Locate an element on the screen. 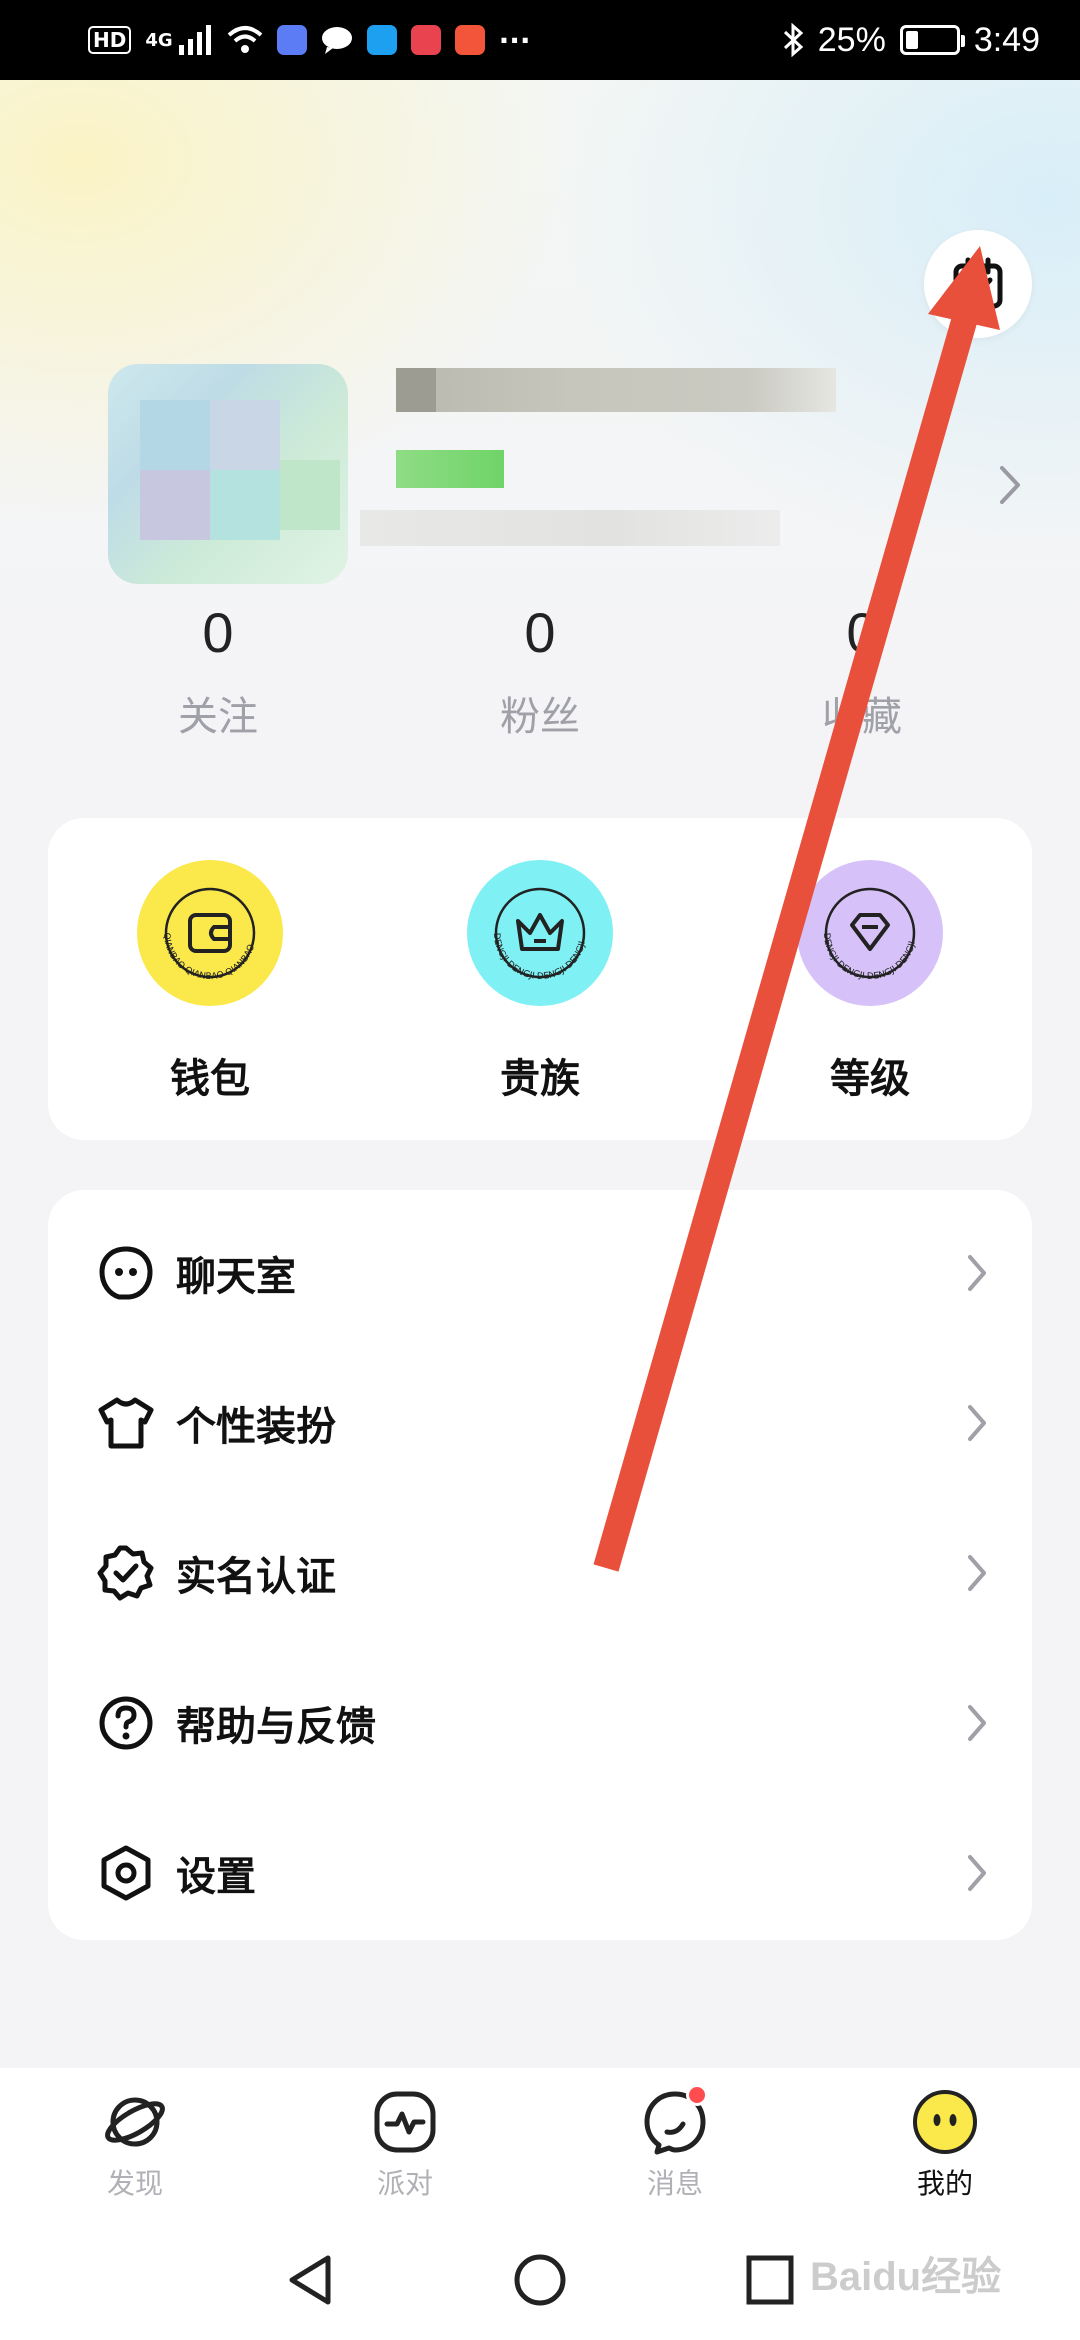  menu-item-settings: 设置 is located at coordinates (540, 1873).